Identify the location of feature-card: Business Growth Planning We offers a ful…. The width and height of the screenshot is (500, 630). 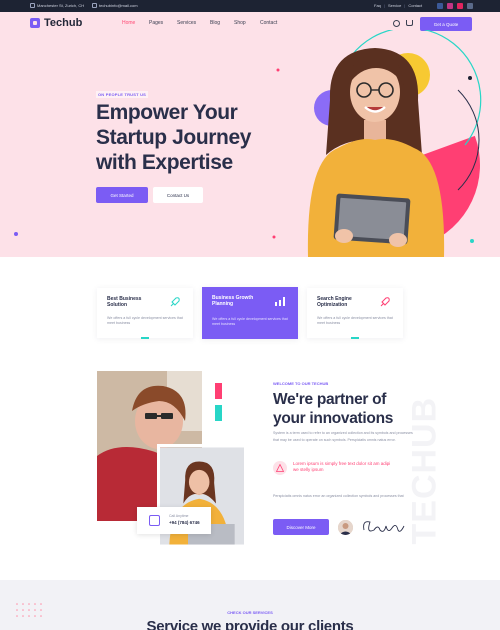
(250, 313).